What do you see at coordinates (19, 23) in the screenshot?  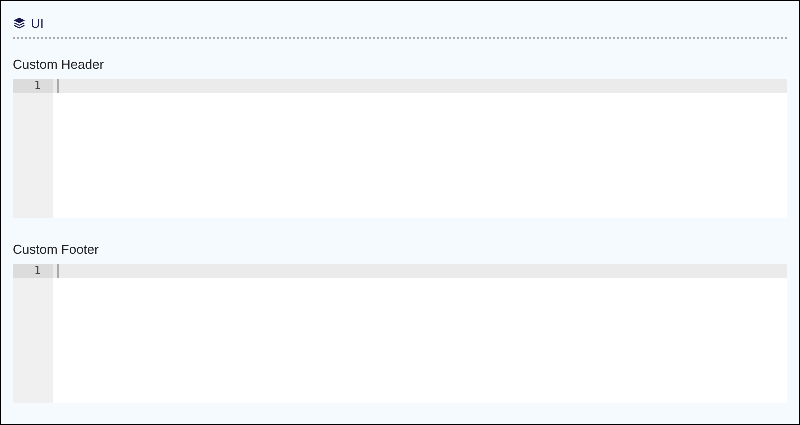 I see `layers-icon` at bounding box center [19, 23].